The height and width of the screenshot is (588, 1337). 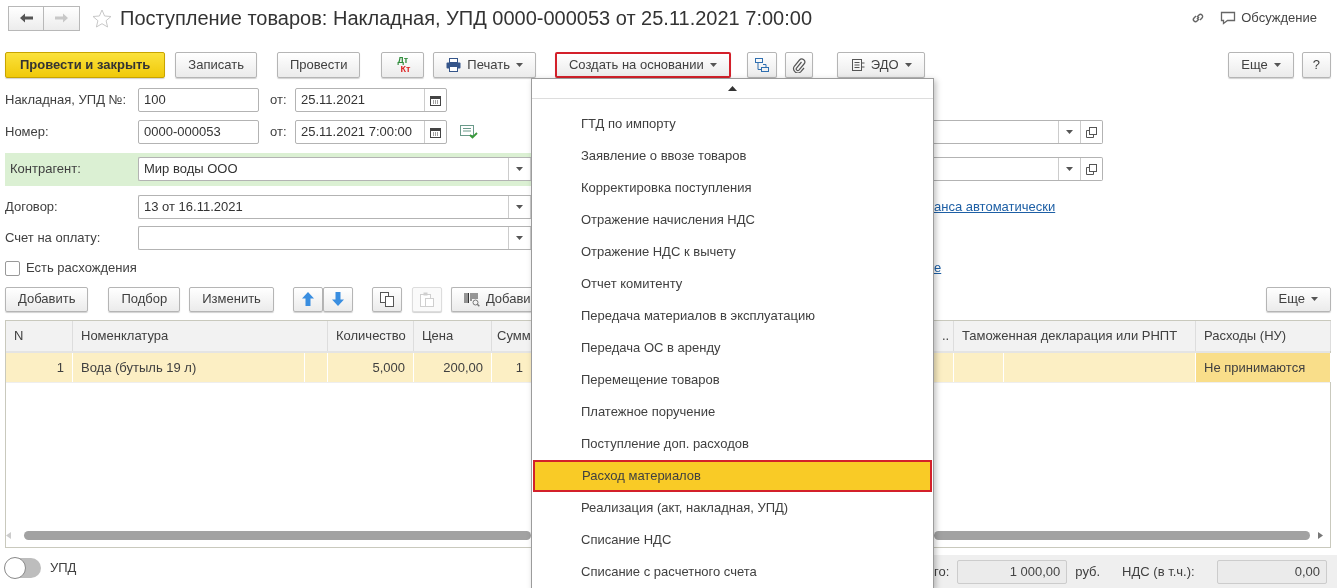 I want to click on help-button: ?, so click(x=1316, y=65).